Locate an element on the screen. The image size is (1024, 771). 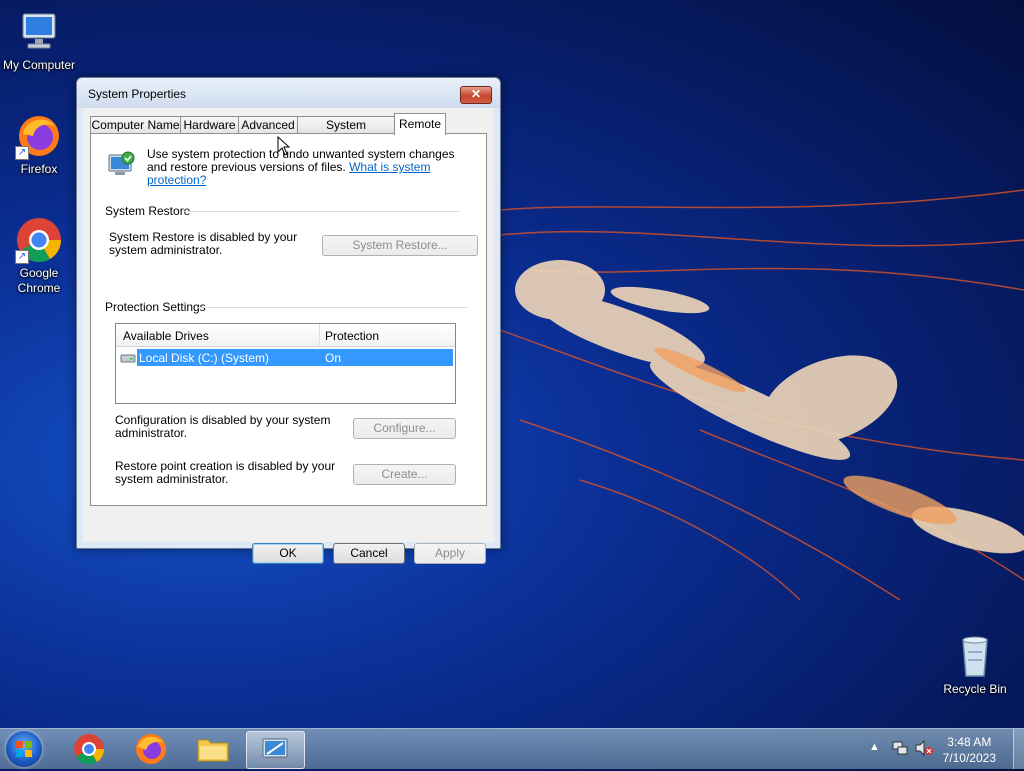
desktop-icon-label: Recycle Bin is located at coordinates (975, 689).